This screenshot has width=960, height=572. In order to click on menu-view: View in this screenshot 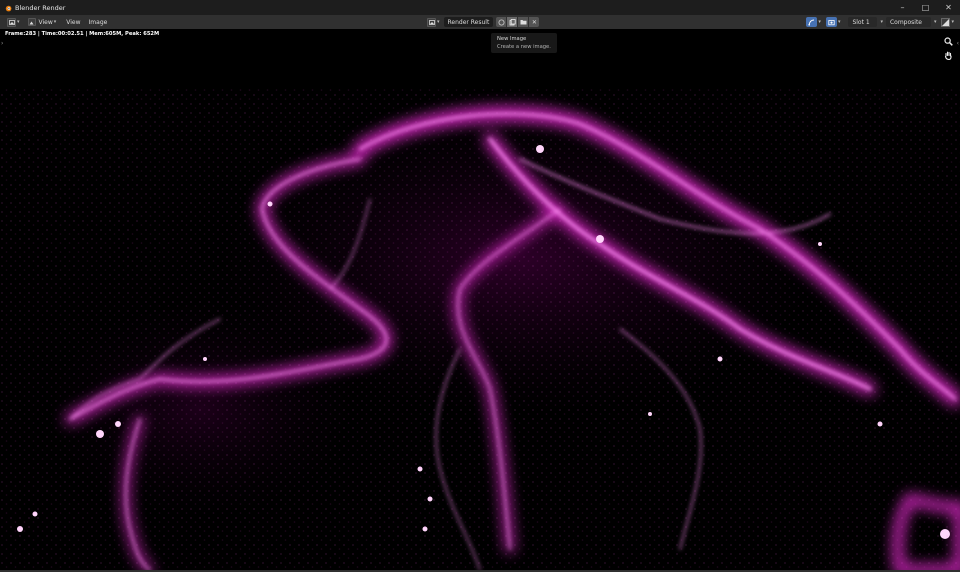, I will do `click(73, 22)`.